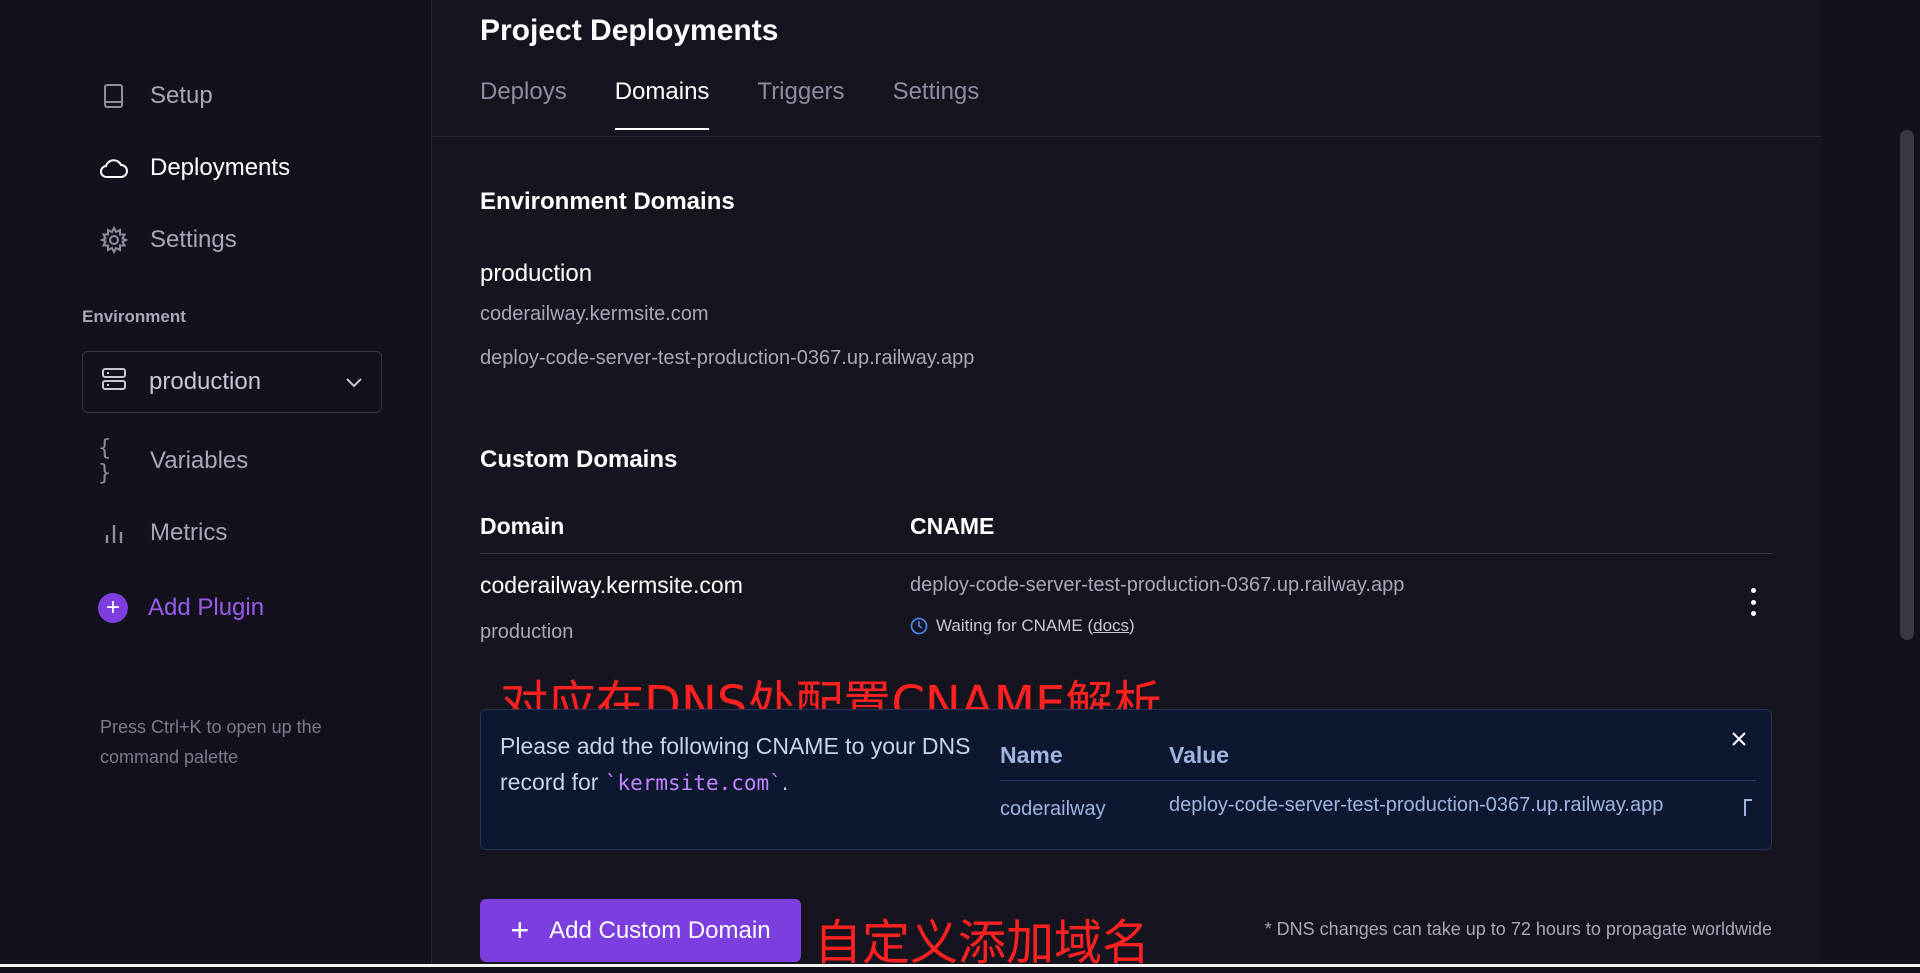  What do you see at coordinates (523, 104) in the screenshot?
I see `tab-deploys: Deploys` at bounding box center [523, 104].